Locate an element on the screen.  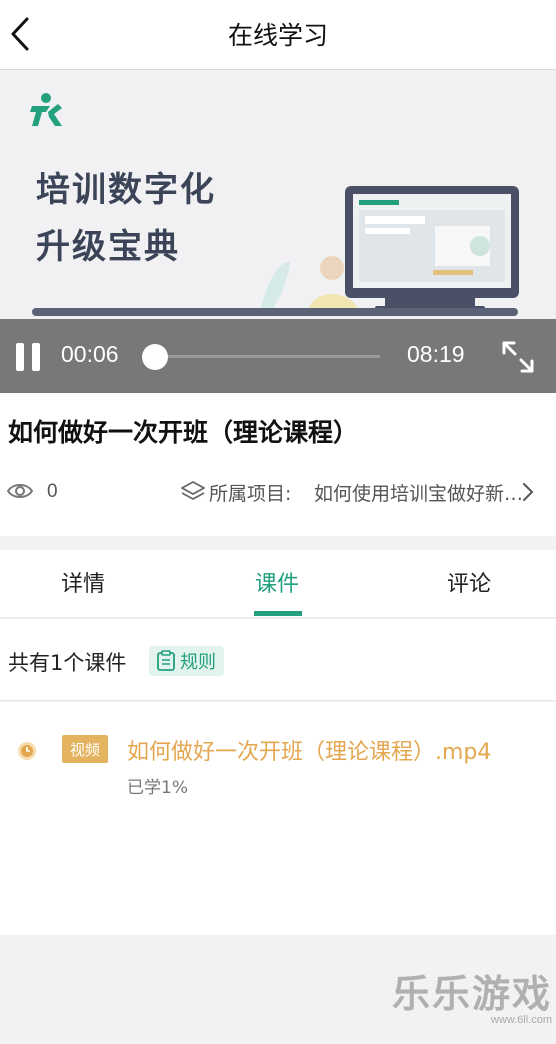
laptop-illustration-icon is located at coordinates (432, 249).